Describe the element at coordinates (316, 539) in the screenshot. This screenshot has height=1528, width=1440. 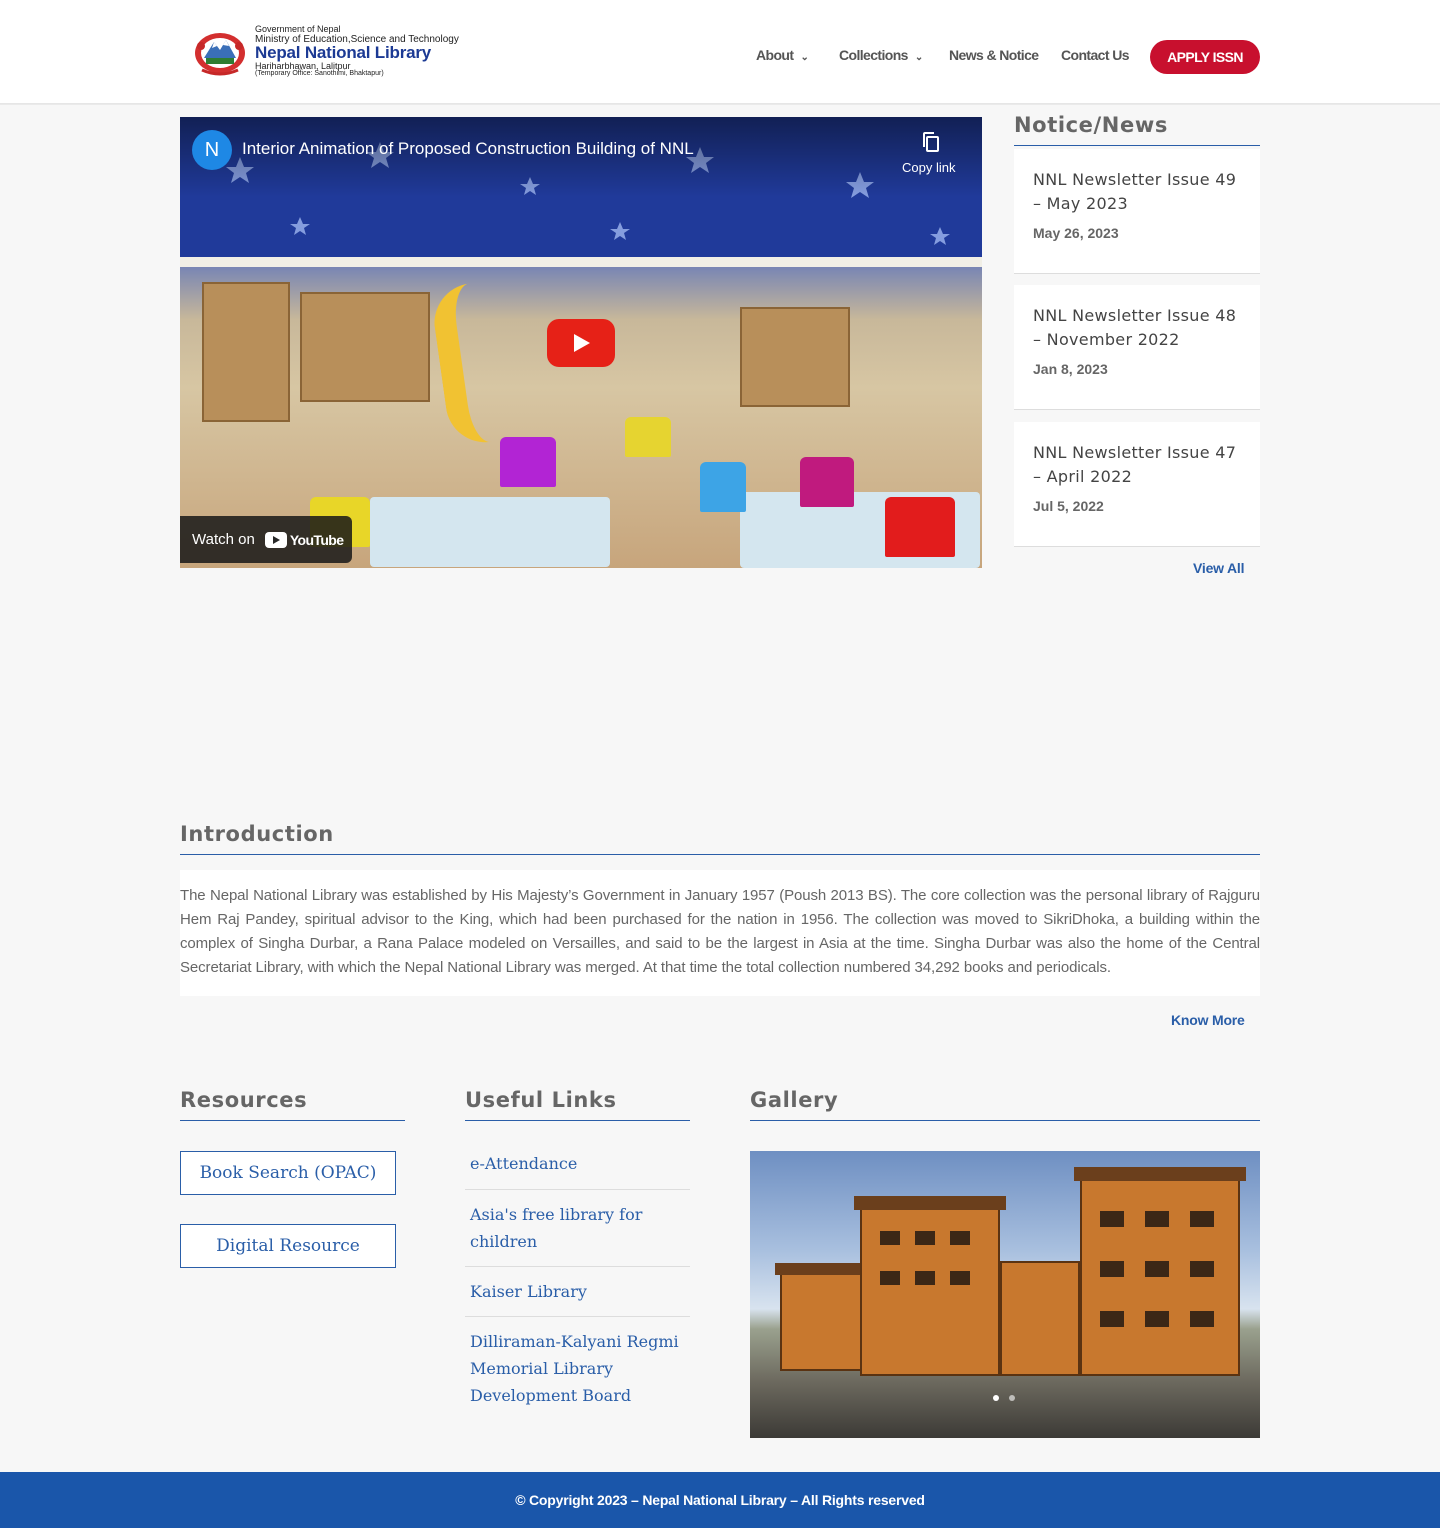
I see `youtube-label: YouTube` at that location.